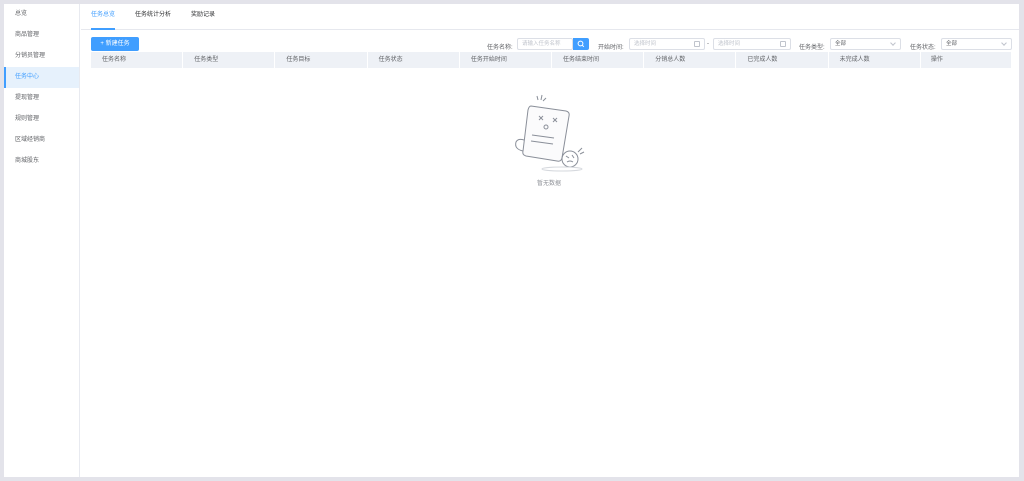 This screenshot has width=1024, height=481. Describe the element at coordinates (321, 60) in the screenshot. I see `column-header-task-target: 任务目标` at that location.